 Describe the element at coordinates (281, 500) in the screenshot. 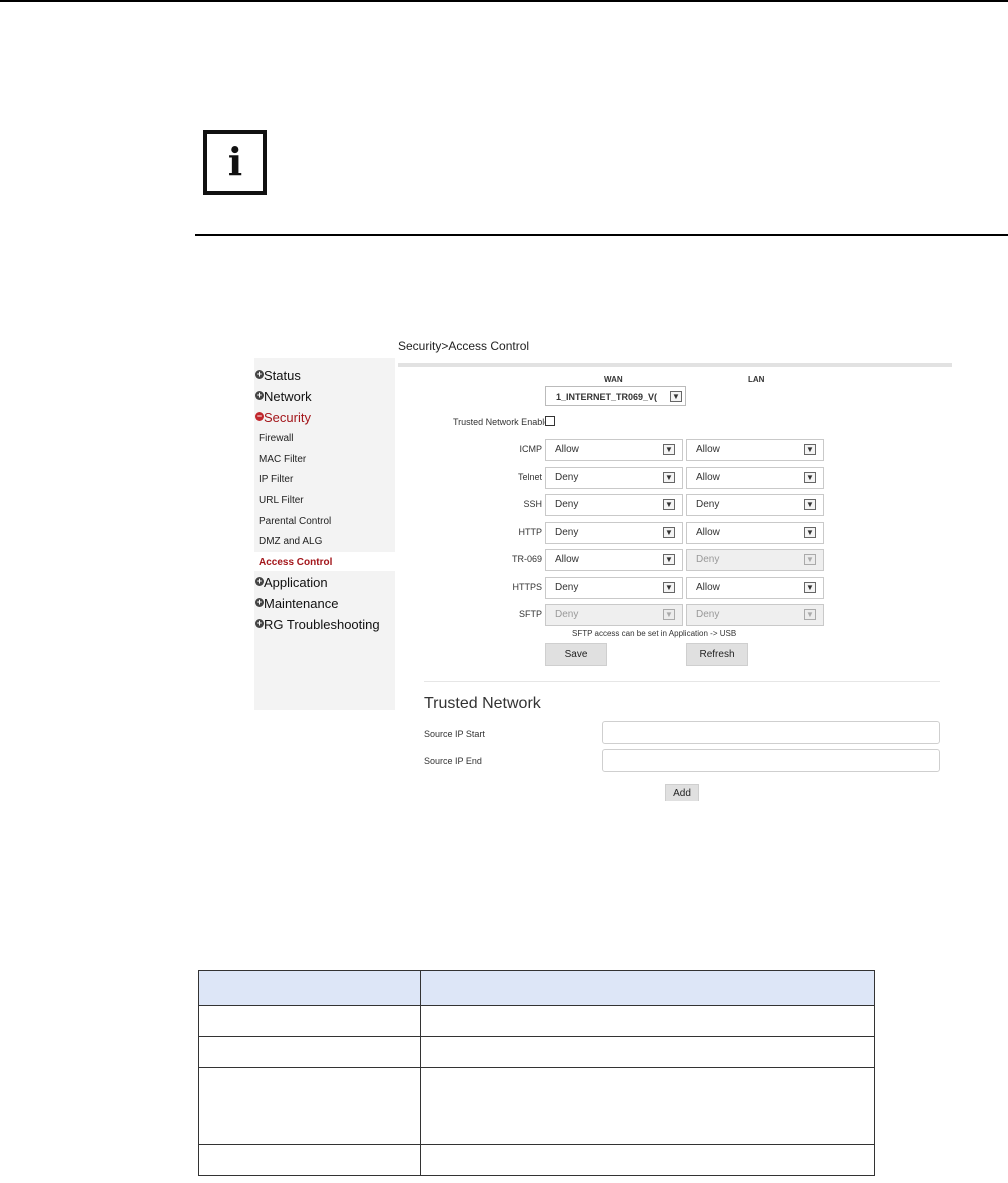

I see `sidebar-item-url-filter: URL Filter` at that location.